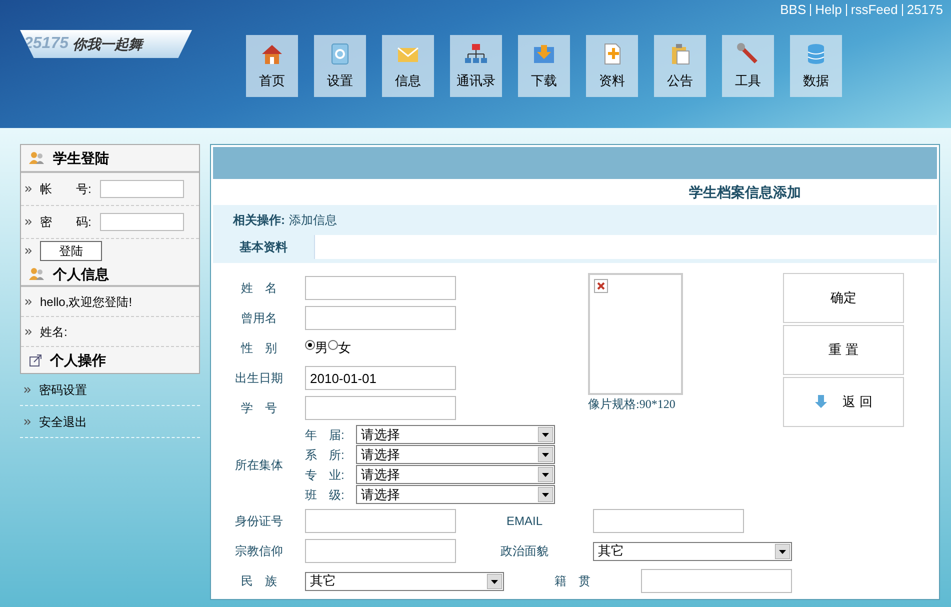 The width and height of the screenshot is (951, 607). What do you see at coordinates (259, 465) in the screenshot?
I see `field-label: 所在集体` at bounding box center [259, 465].